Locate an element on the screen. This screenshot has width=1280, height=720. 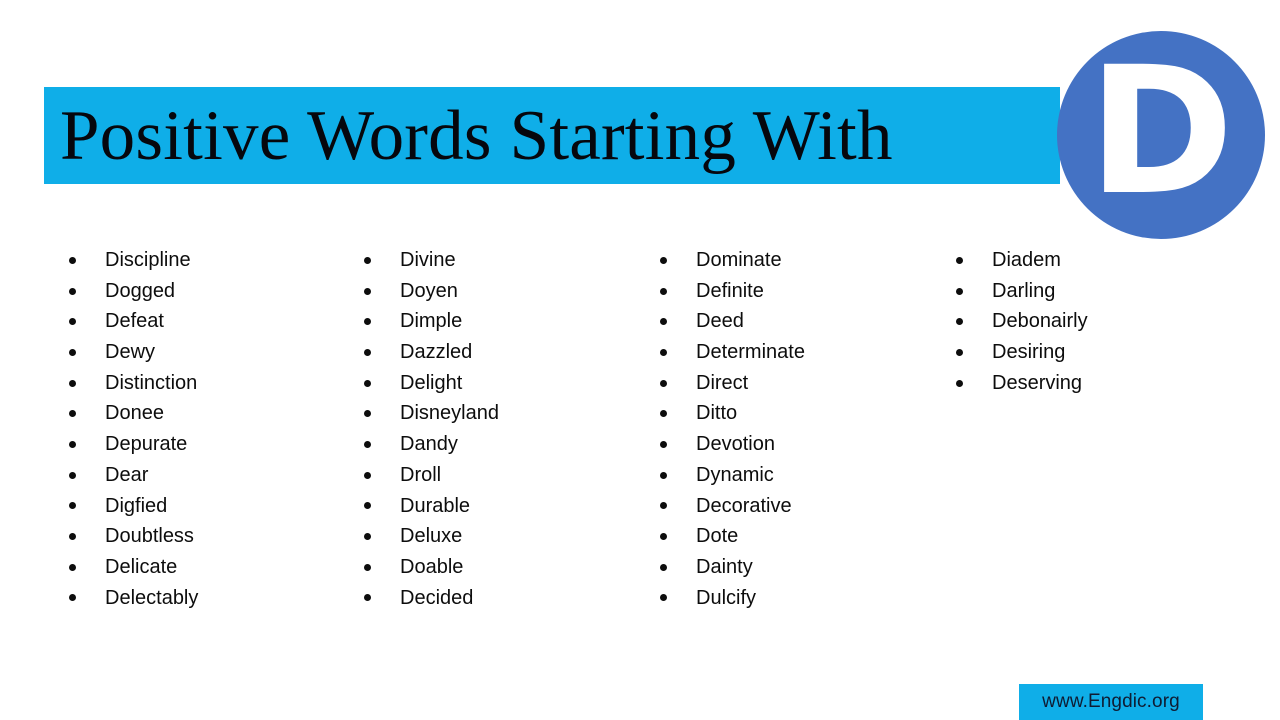
word-label: Dominate is located at coordinates (739, 260).